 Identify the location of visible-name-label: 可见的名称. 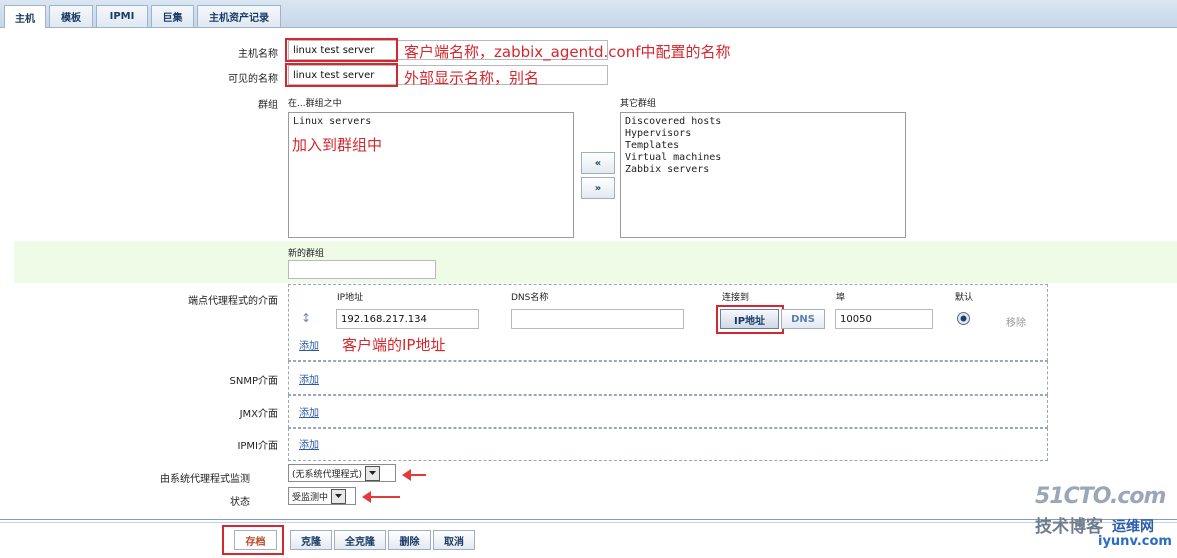
(253, 79).